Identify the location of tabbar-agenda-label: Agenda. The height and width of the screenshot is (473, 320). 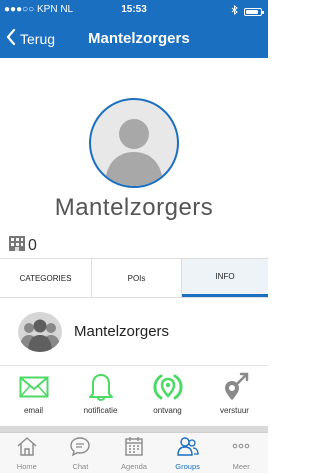
(134, 466).